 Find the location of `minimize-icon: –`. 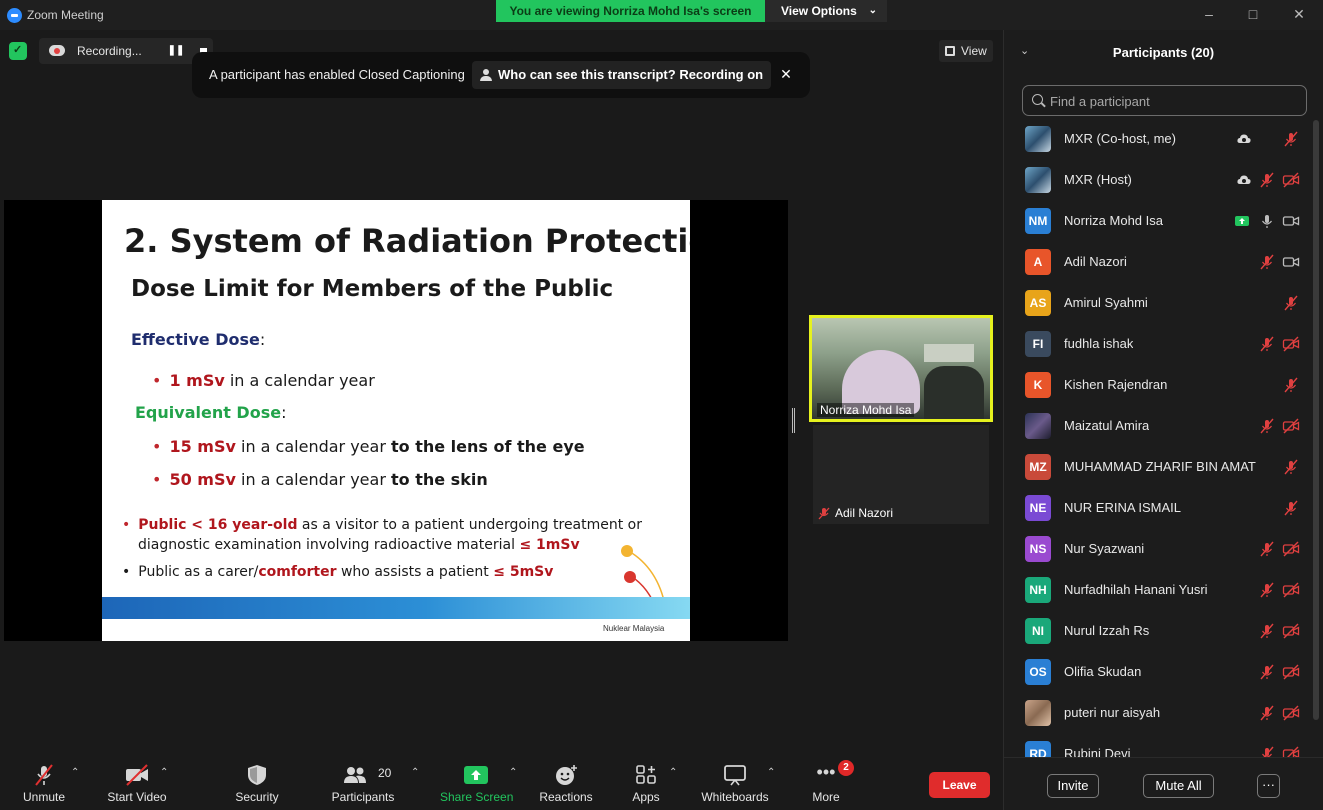

minimize-icon: – is located at coordinates (1209, 14).